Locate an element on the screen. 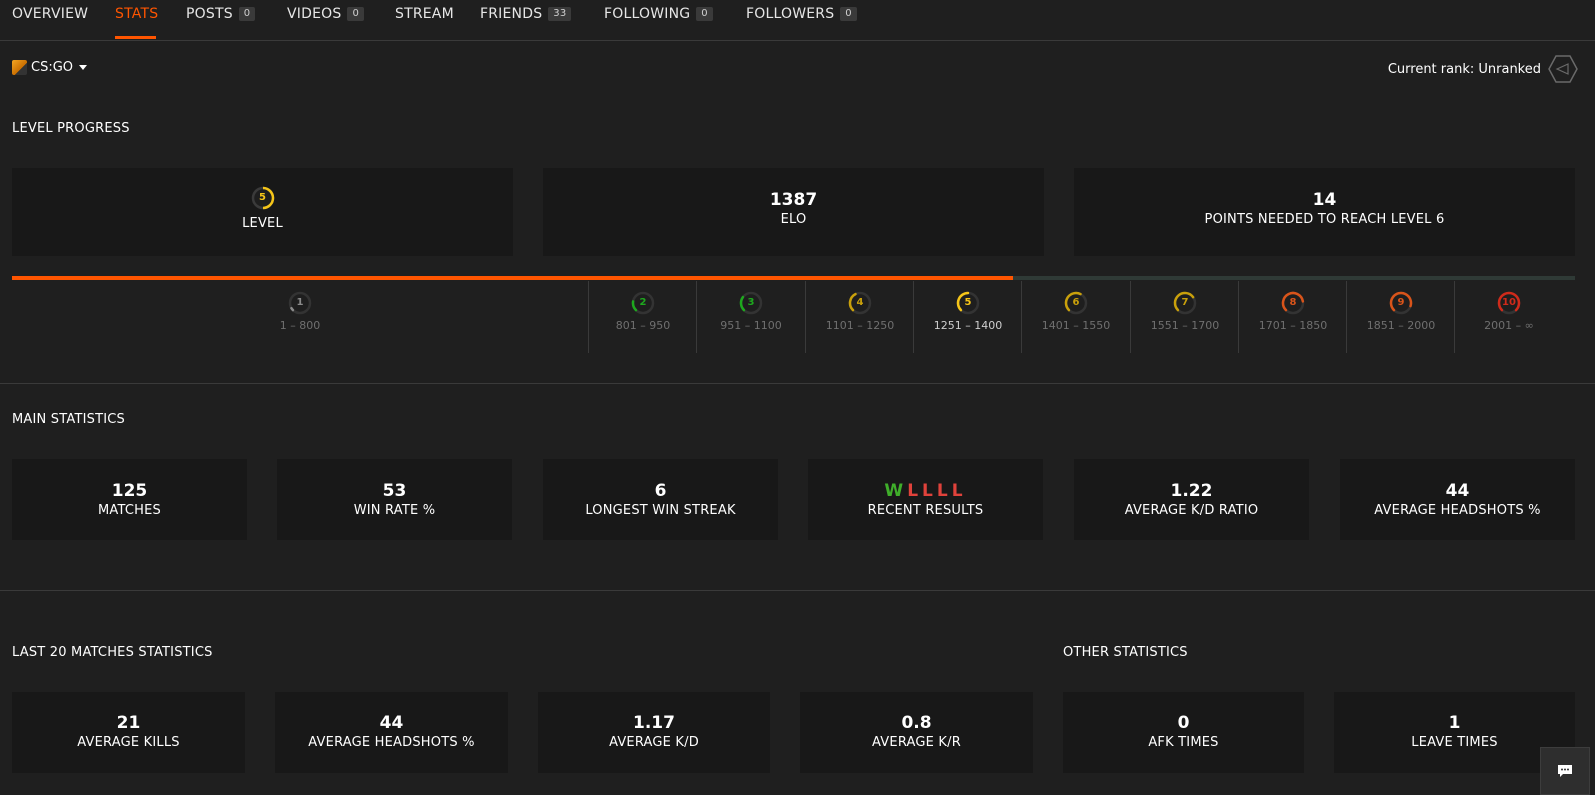  stat-card-average-kd: 1.17 AVERAGE K/D is located at coordinates (654, 732).